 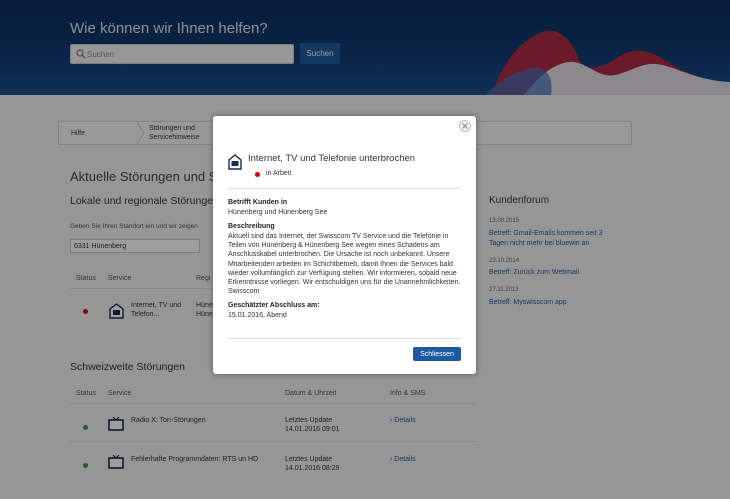 I want to click on status-label: in Arbeit, so click(x=279, y=173).